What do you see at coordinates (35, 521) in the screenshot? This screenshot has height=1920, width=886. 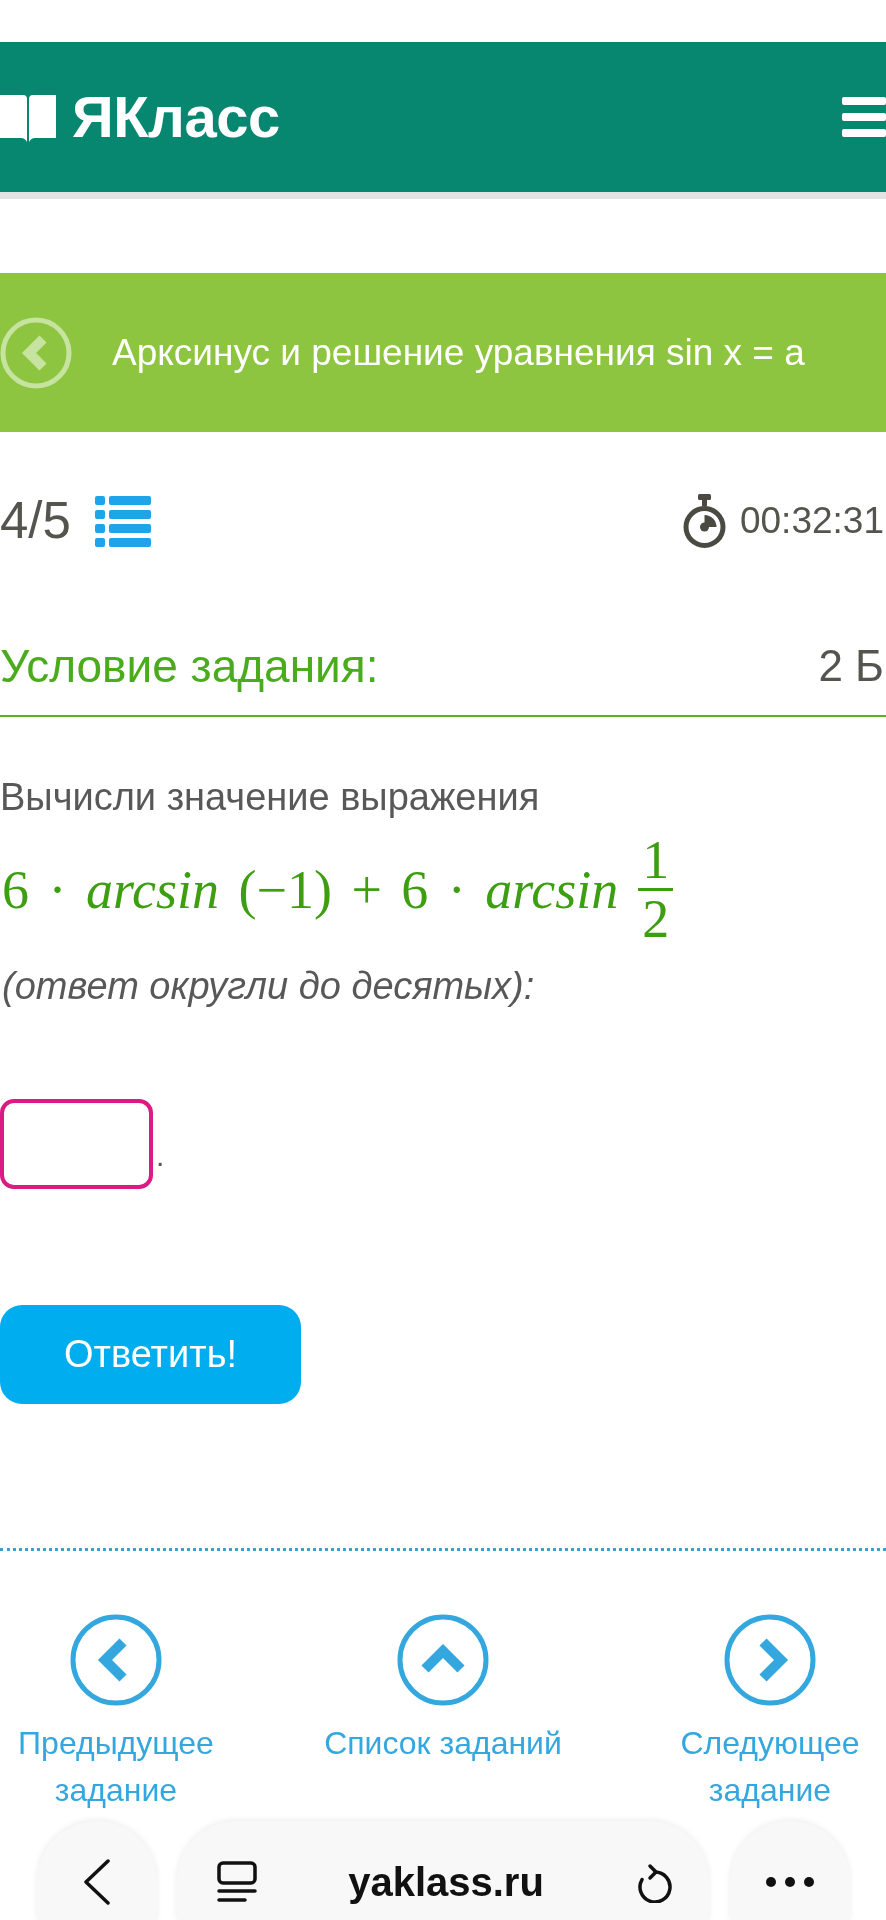 I see `task-counter: 4/5` at bounding box center [35, 521].